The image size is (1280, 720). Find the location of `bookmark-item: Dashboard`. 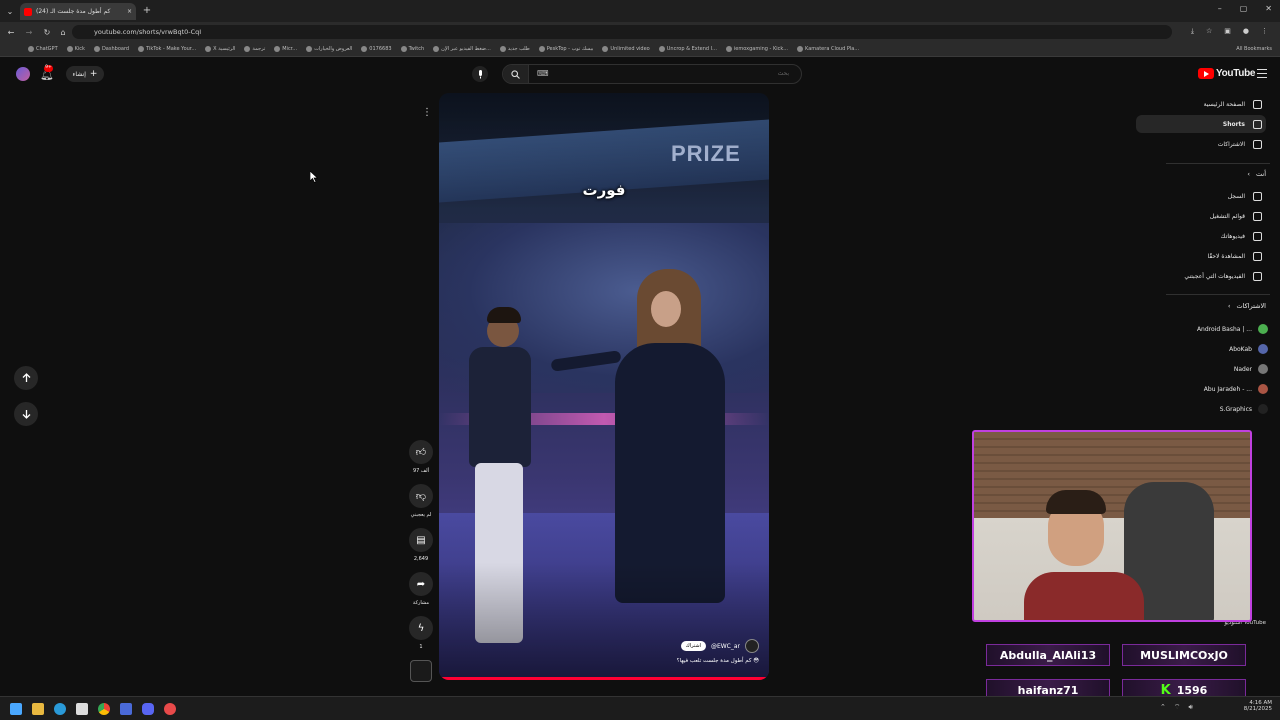

bookmark-item: Dashboard is located at coordinates (111, 49).